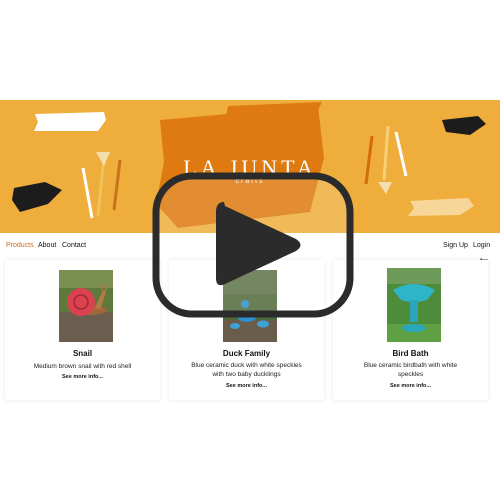  Describe the element at coordinates (20, 245) in the screenshot. I see `nav-products: Products` at that location.